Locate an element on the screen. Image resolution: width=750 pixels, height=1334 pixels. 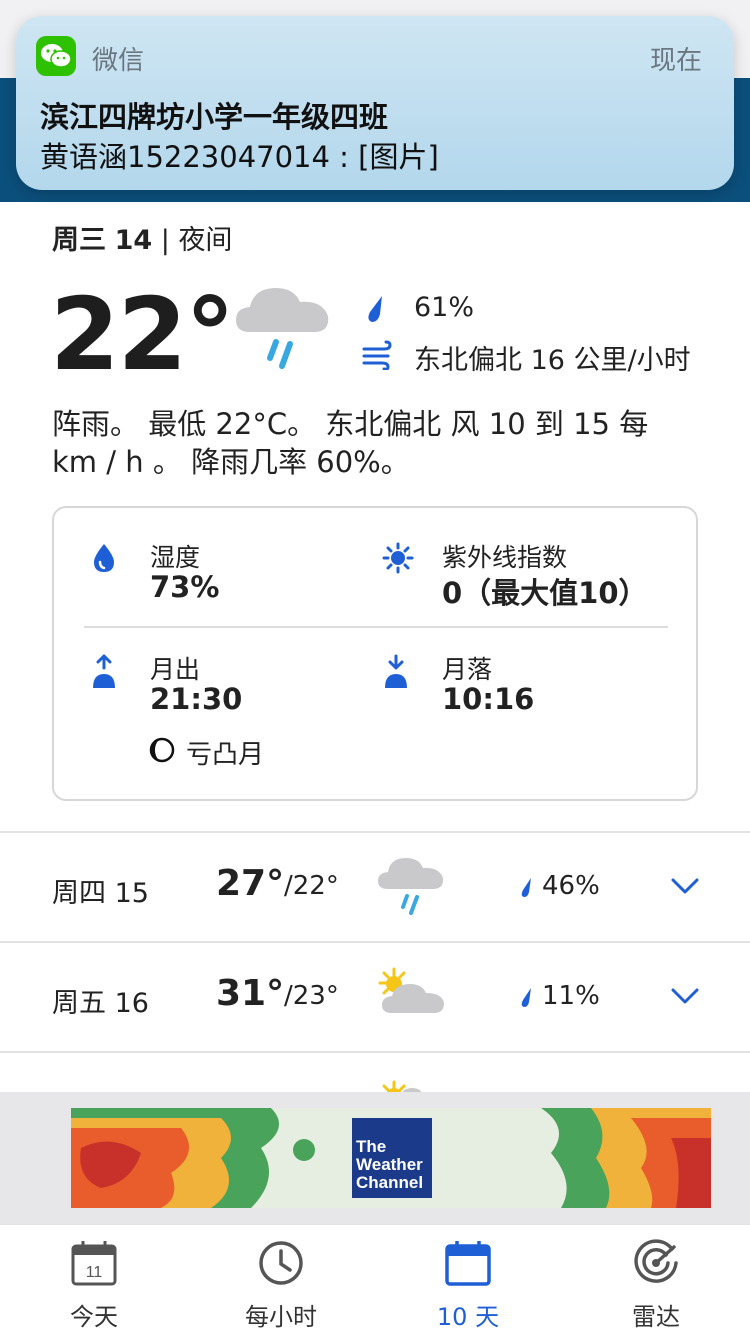
wind-value: 东北偏北 16 公里/小时 is located at coordinates (552, 360).